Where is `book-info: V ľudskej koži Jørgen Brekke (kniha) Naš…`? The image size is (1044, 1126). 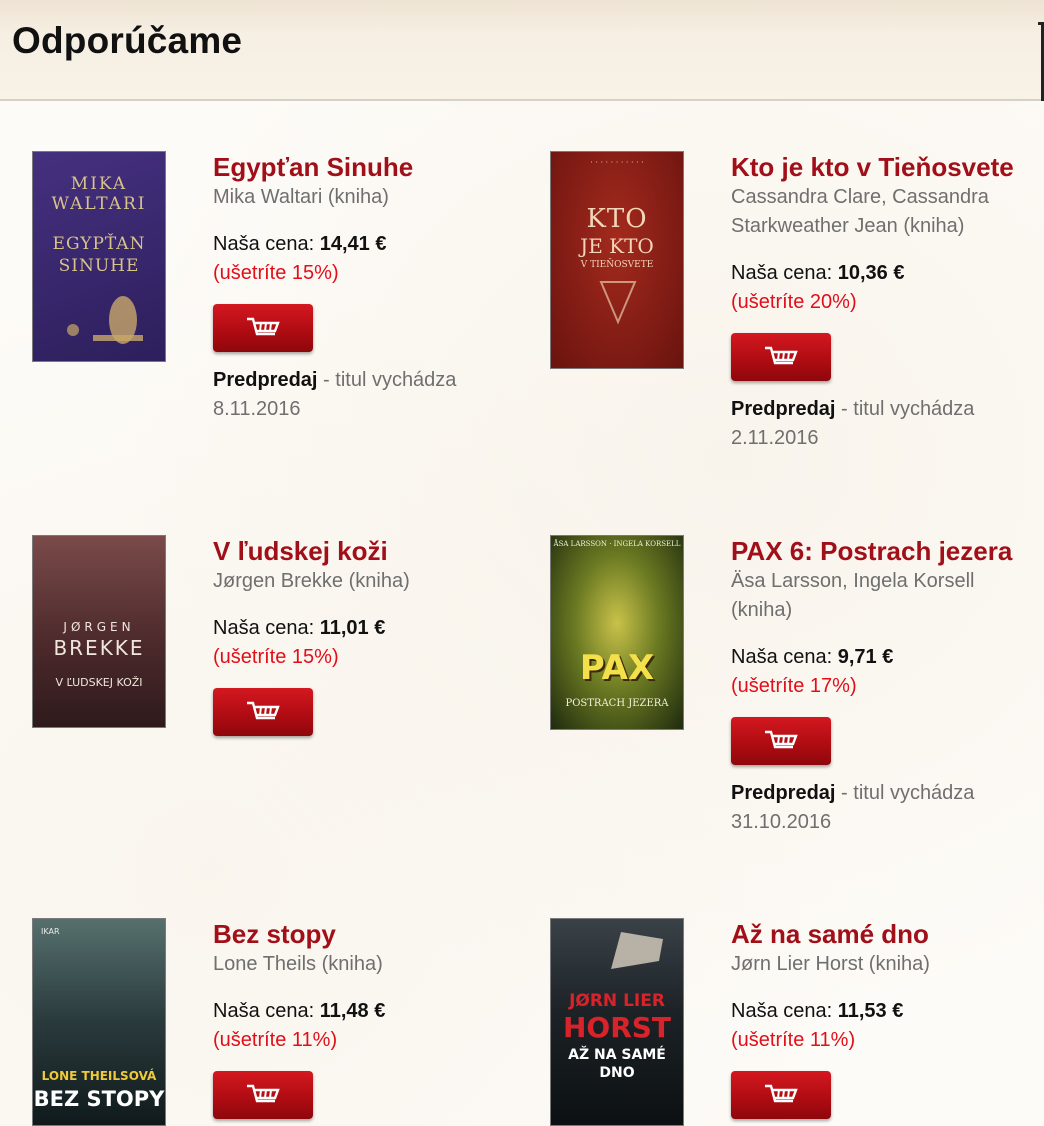 book-info: V ľudskej koži Jørgen Brekke (kniha) Naš… is located at coordinates (363, 635).